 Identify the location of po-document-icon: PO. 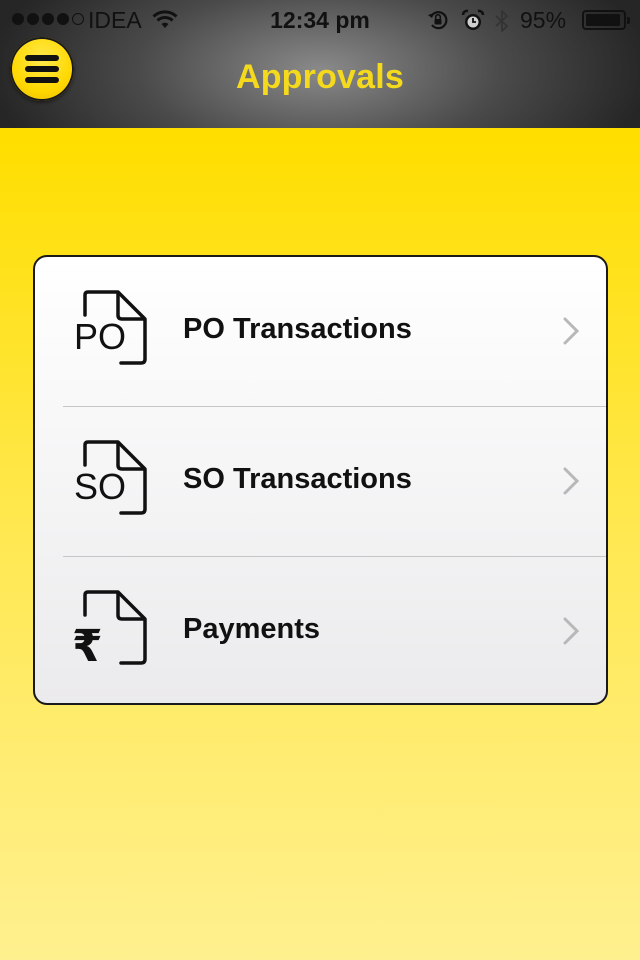
(111, 329).